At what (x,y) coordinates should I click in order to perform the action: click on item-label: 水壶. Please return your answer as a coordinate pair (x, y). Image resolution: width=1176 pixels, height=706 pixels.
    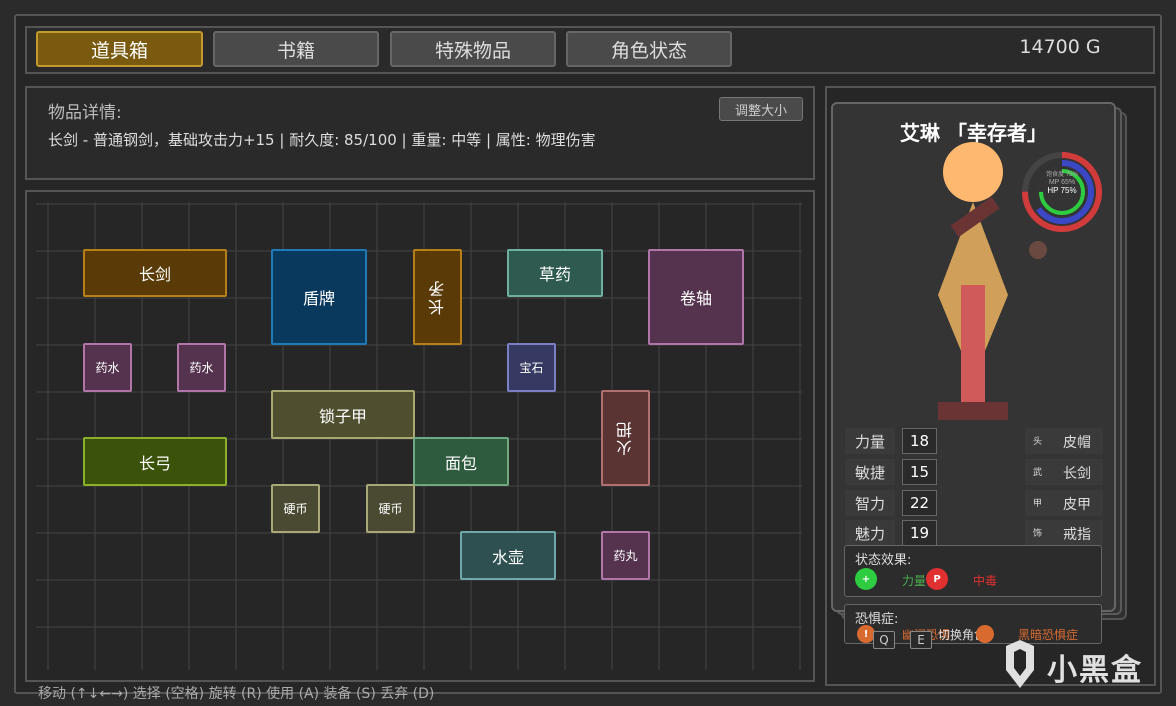
    Looking at the image, I should click on (507, 557).